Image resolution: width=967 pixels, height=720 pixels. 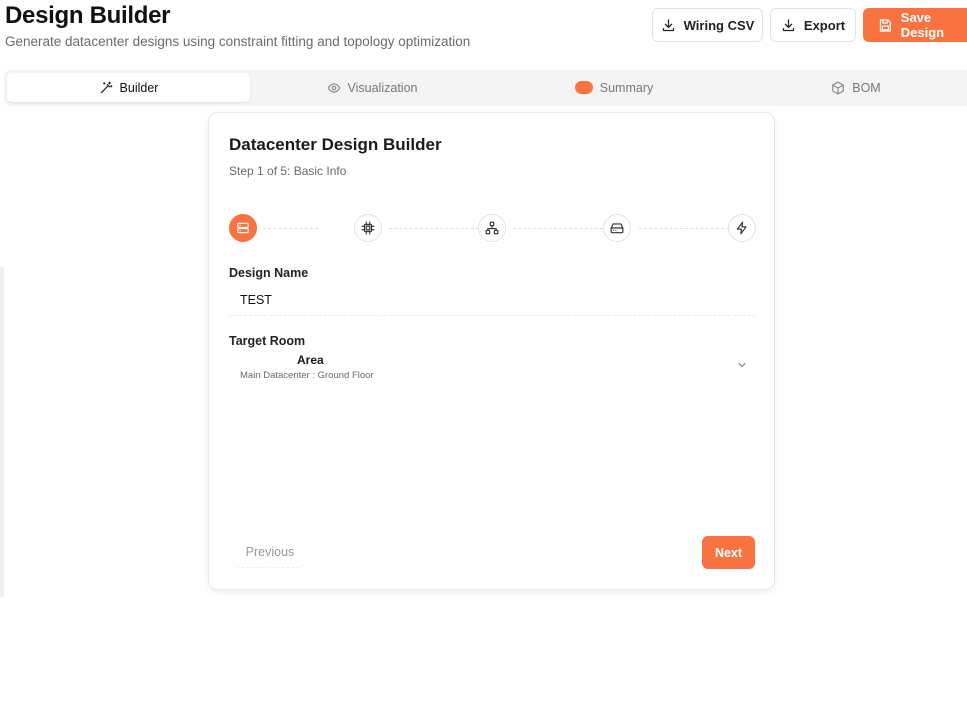 I want to click on tab-summary: Summary, so click(x=614, y=87).